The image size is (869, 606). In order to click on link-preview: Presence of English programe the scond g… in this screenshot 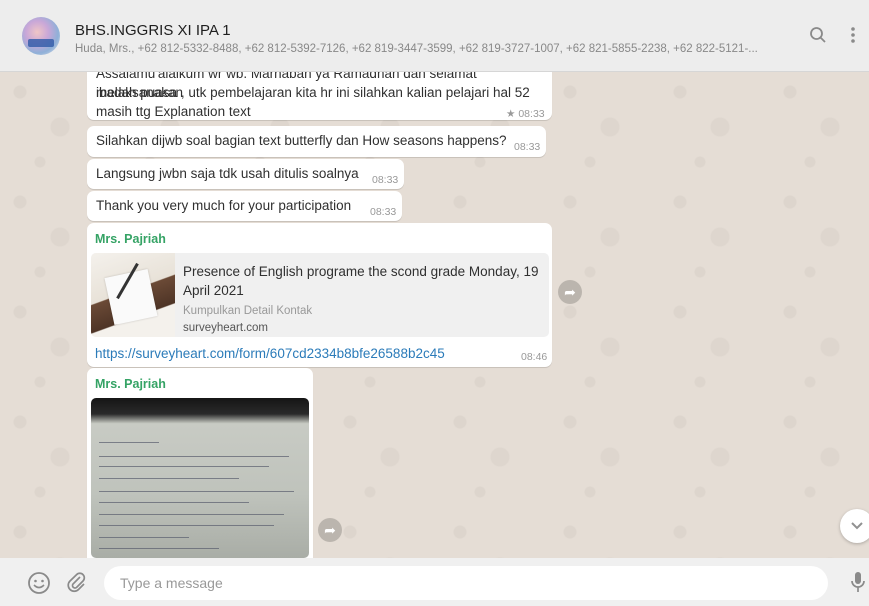, I will do `click(320, 295)`.